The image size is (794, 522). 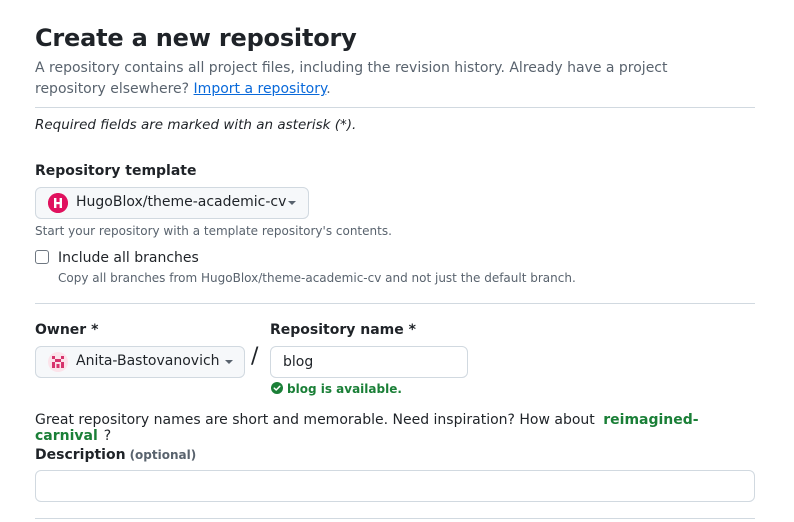 I want to click on import-repository-link: Import a repository, so click(x=260, y=89).